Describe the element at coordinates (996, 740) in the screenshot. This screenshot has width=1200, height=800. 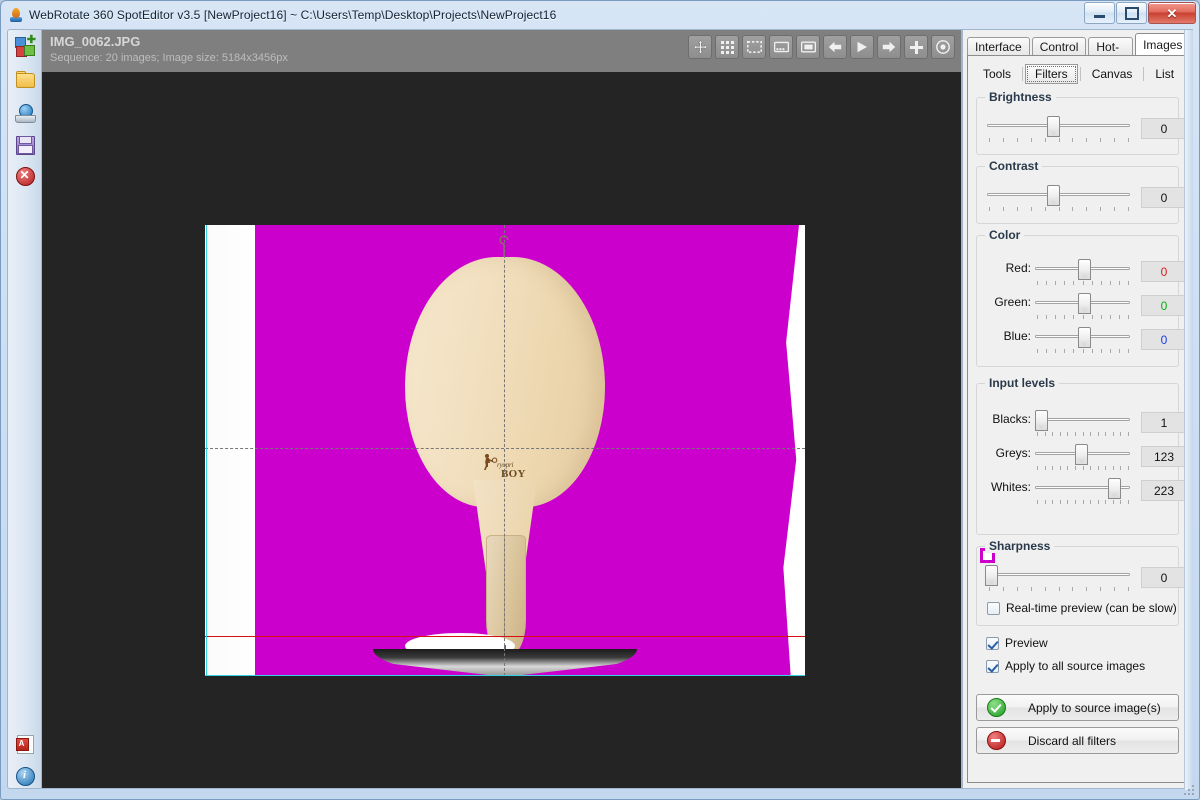
I see `red-minus-icon` at that location.